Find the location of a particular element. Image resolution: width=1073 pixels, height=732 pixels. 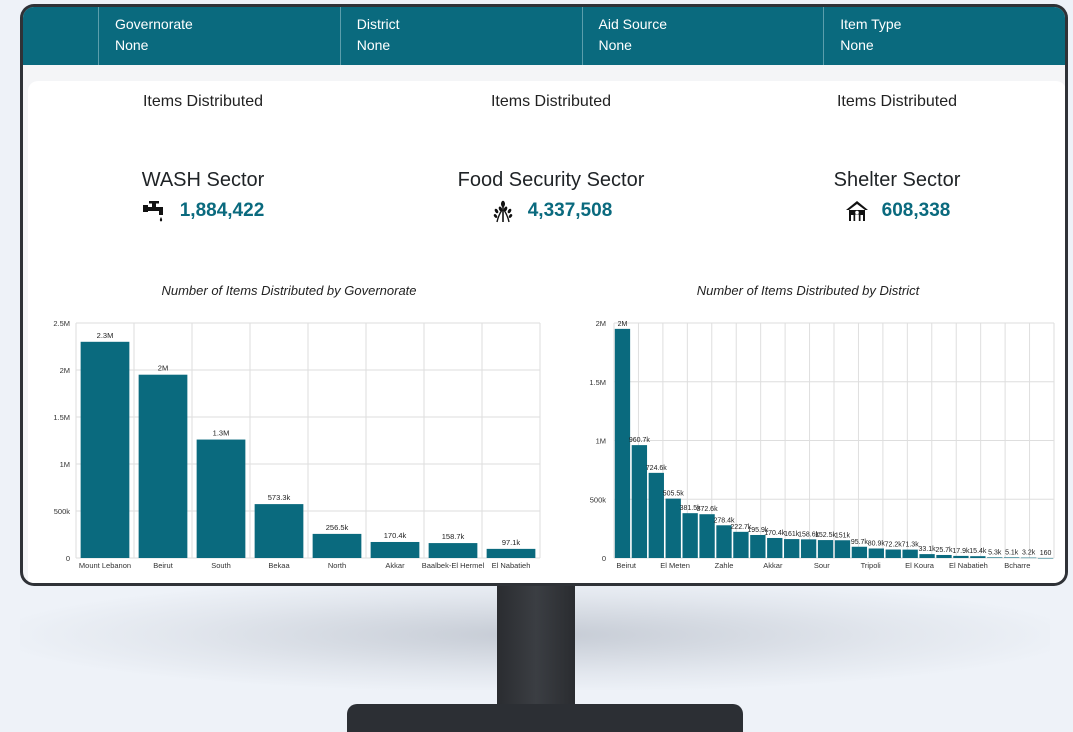

data-label: 151k is located at coordinates (843, 535).